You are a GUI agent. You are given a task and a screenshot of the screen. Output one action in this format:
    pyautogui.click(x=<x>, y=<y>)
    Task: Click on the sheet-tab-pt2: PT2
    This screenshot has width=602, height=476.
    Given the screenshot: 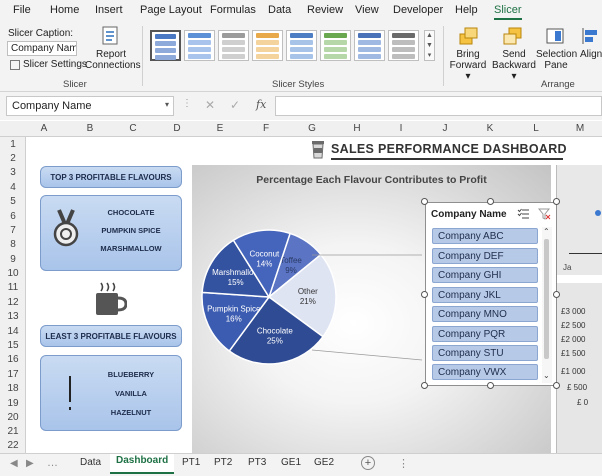 What is the action you would take?
    pyautogui.click(x=223, y=462)
    